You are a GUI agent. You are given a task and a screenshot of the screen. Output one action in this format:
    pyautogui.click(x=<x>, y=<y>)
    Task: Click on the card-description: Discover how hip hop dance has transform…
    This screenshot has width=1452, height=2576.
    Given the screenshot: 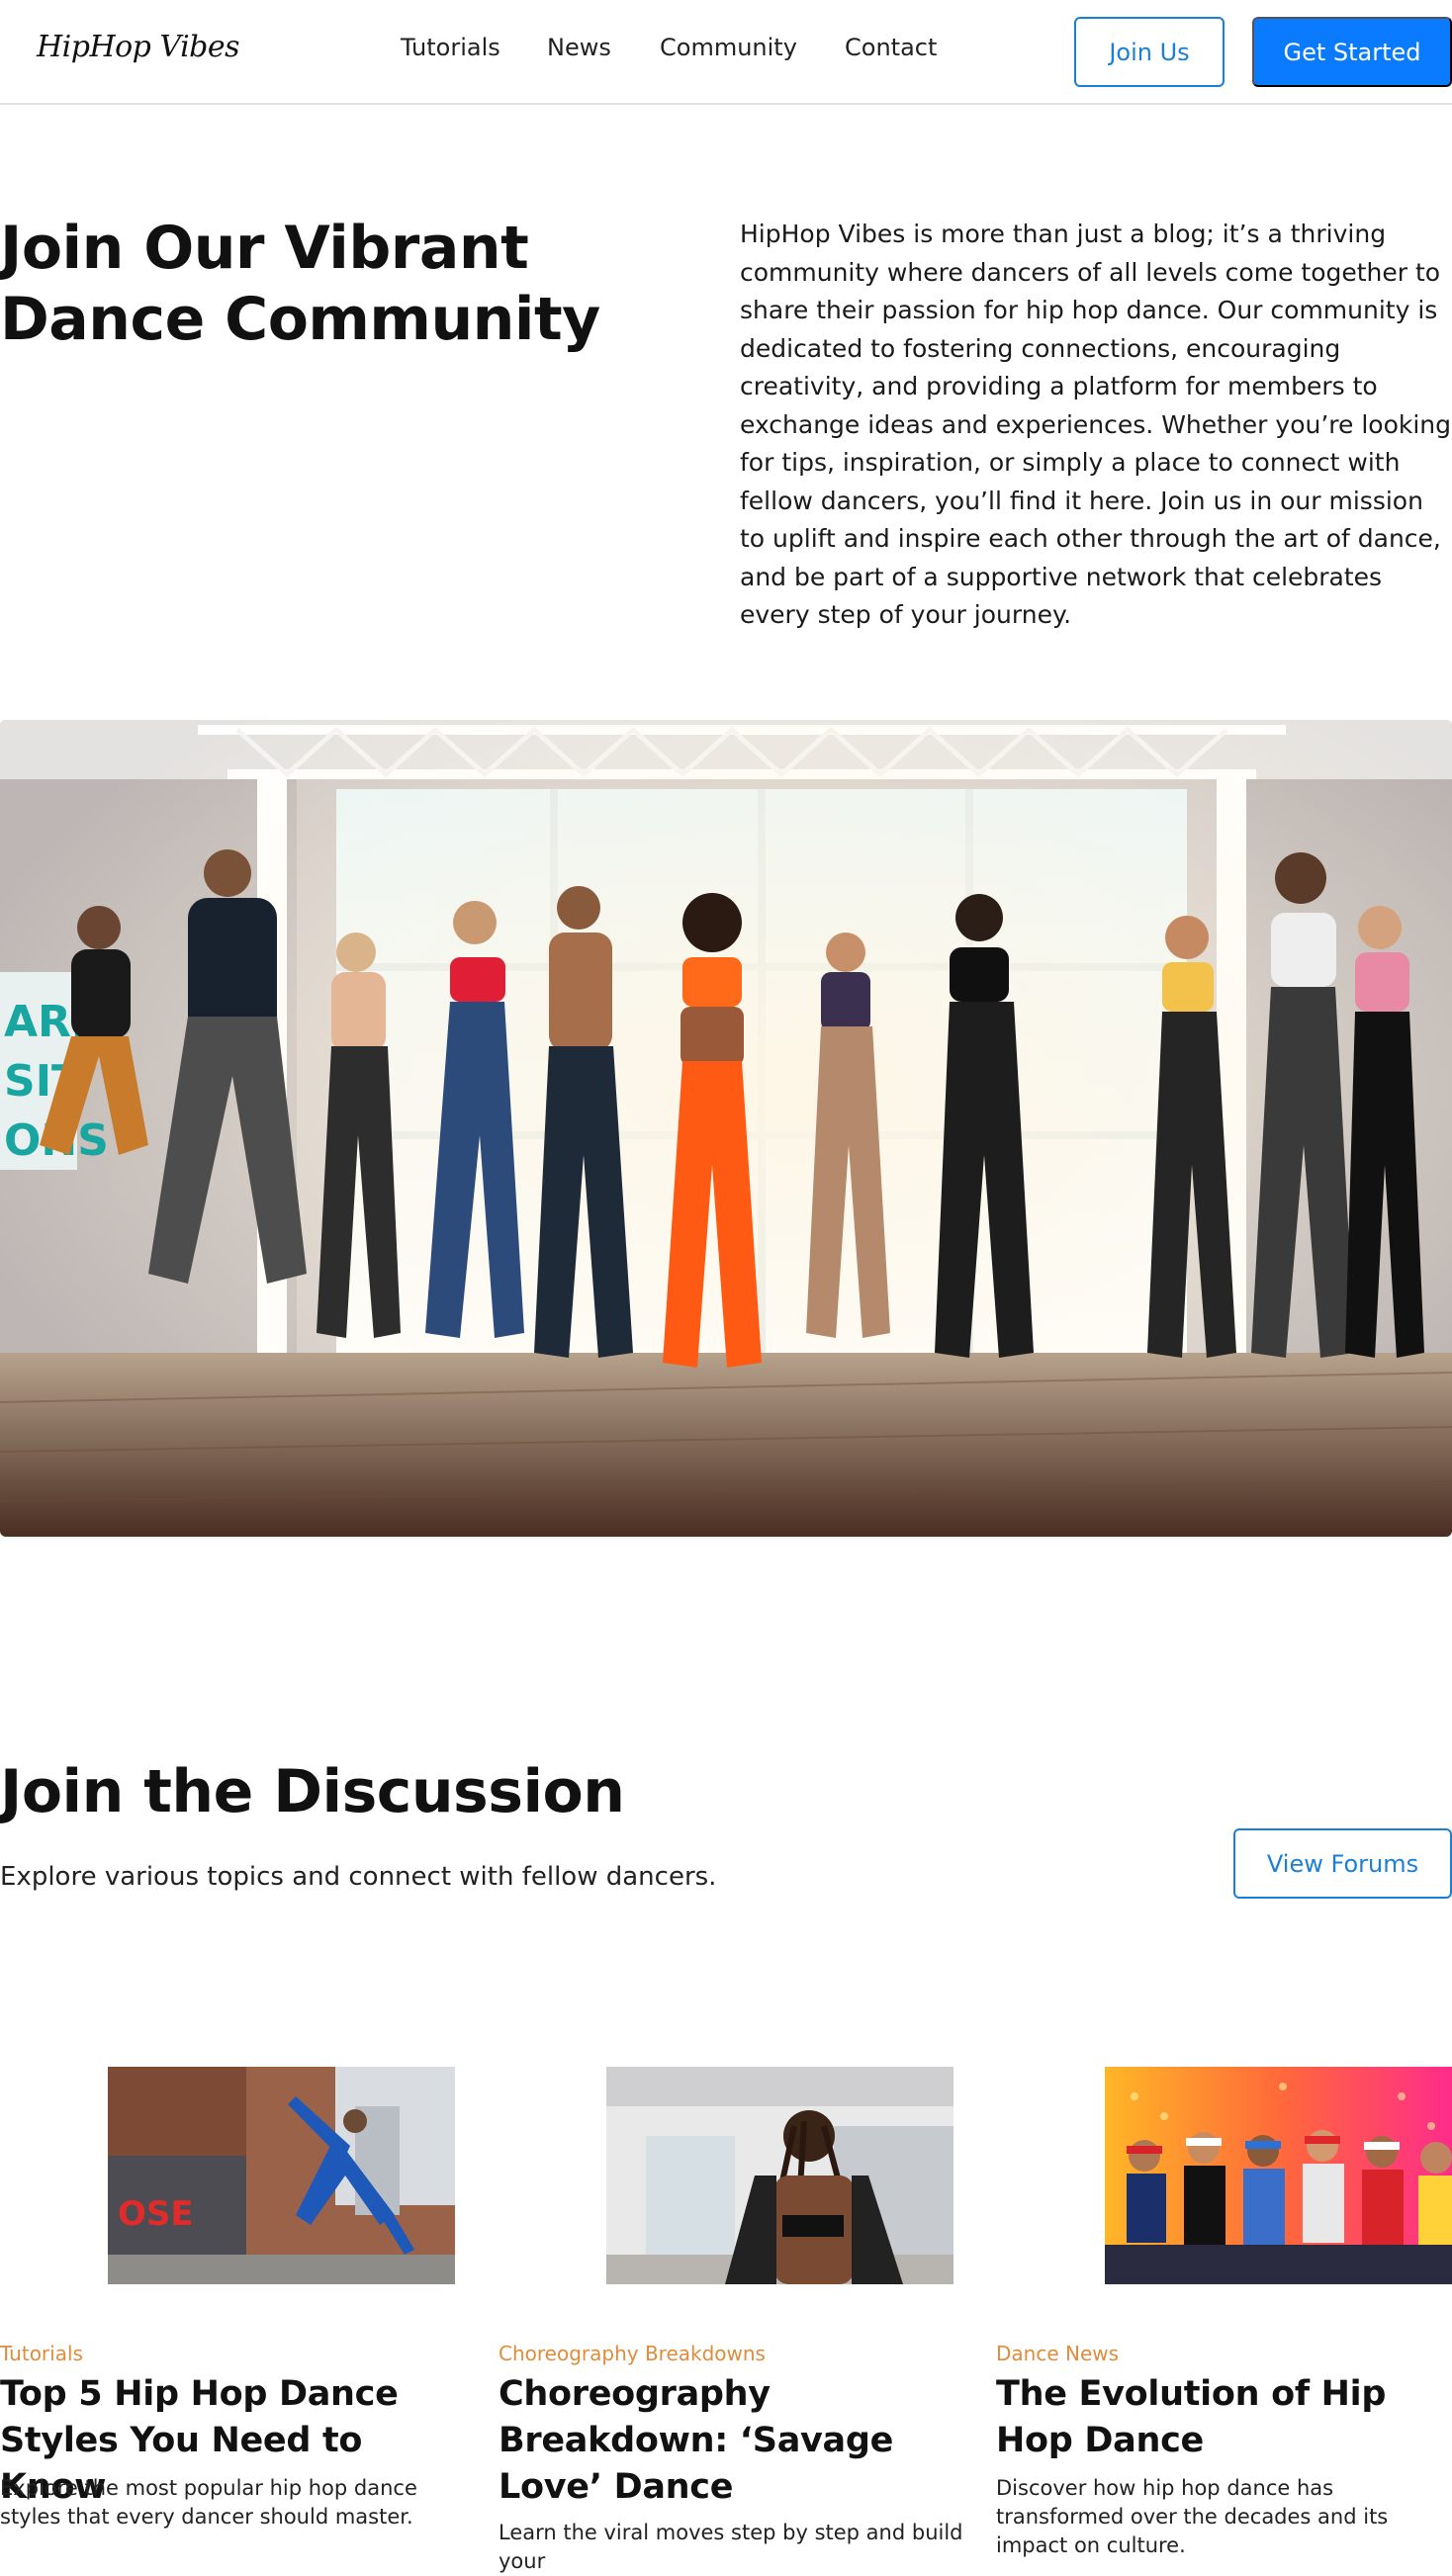 What is the action you would take?
    pyautogui.click(x=1192, y=2516)
    